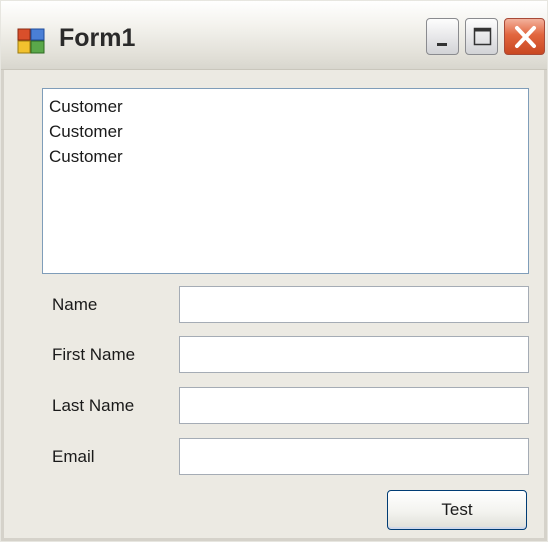  Describe the element at coordinates (73, 456) in the screenshot. I see `email-label: Email` at that location.